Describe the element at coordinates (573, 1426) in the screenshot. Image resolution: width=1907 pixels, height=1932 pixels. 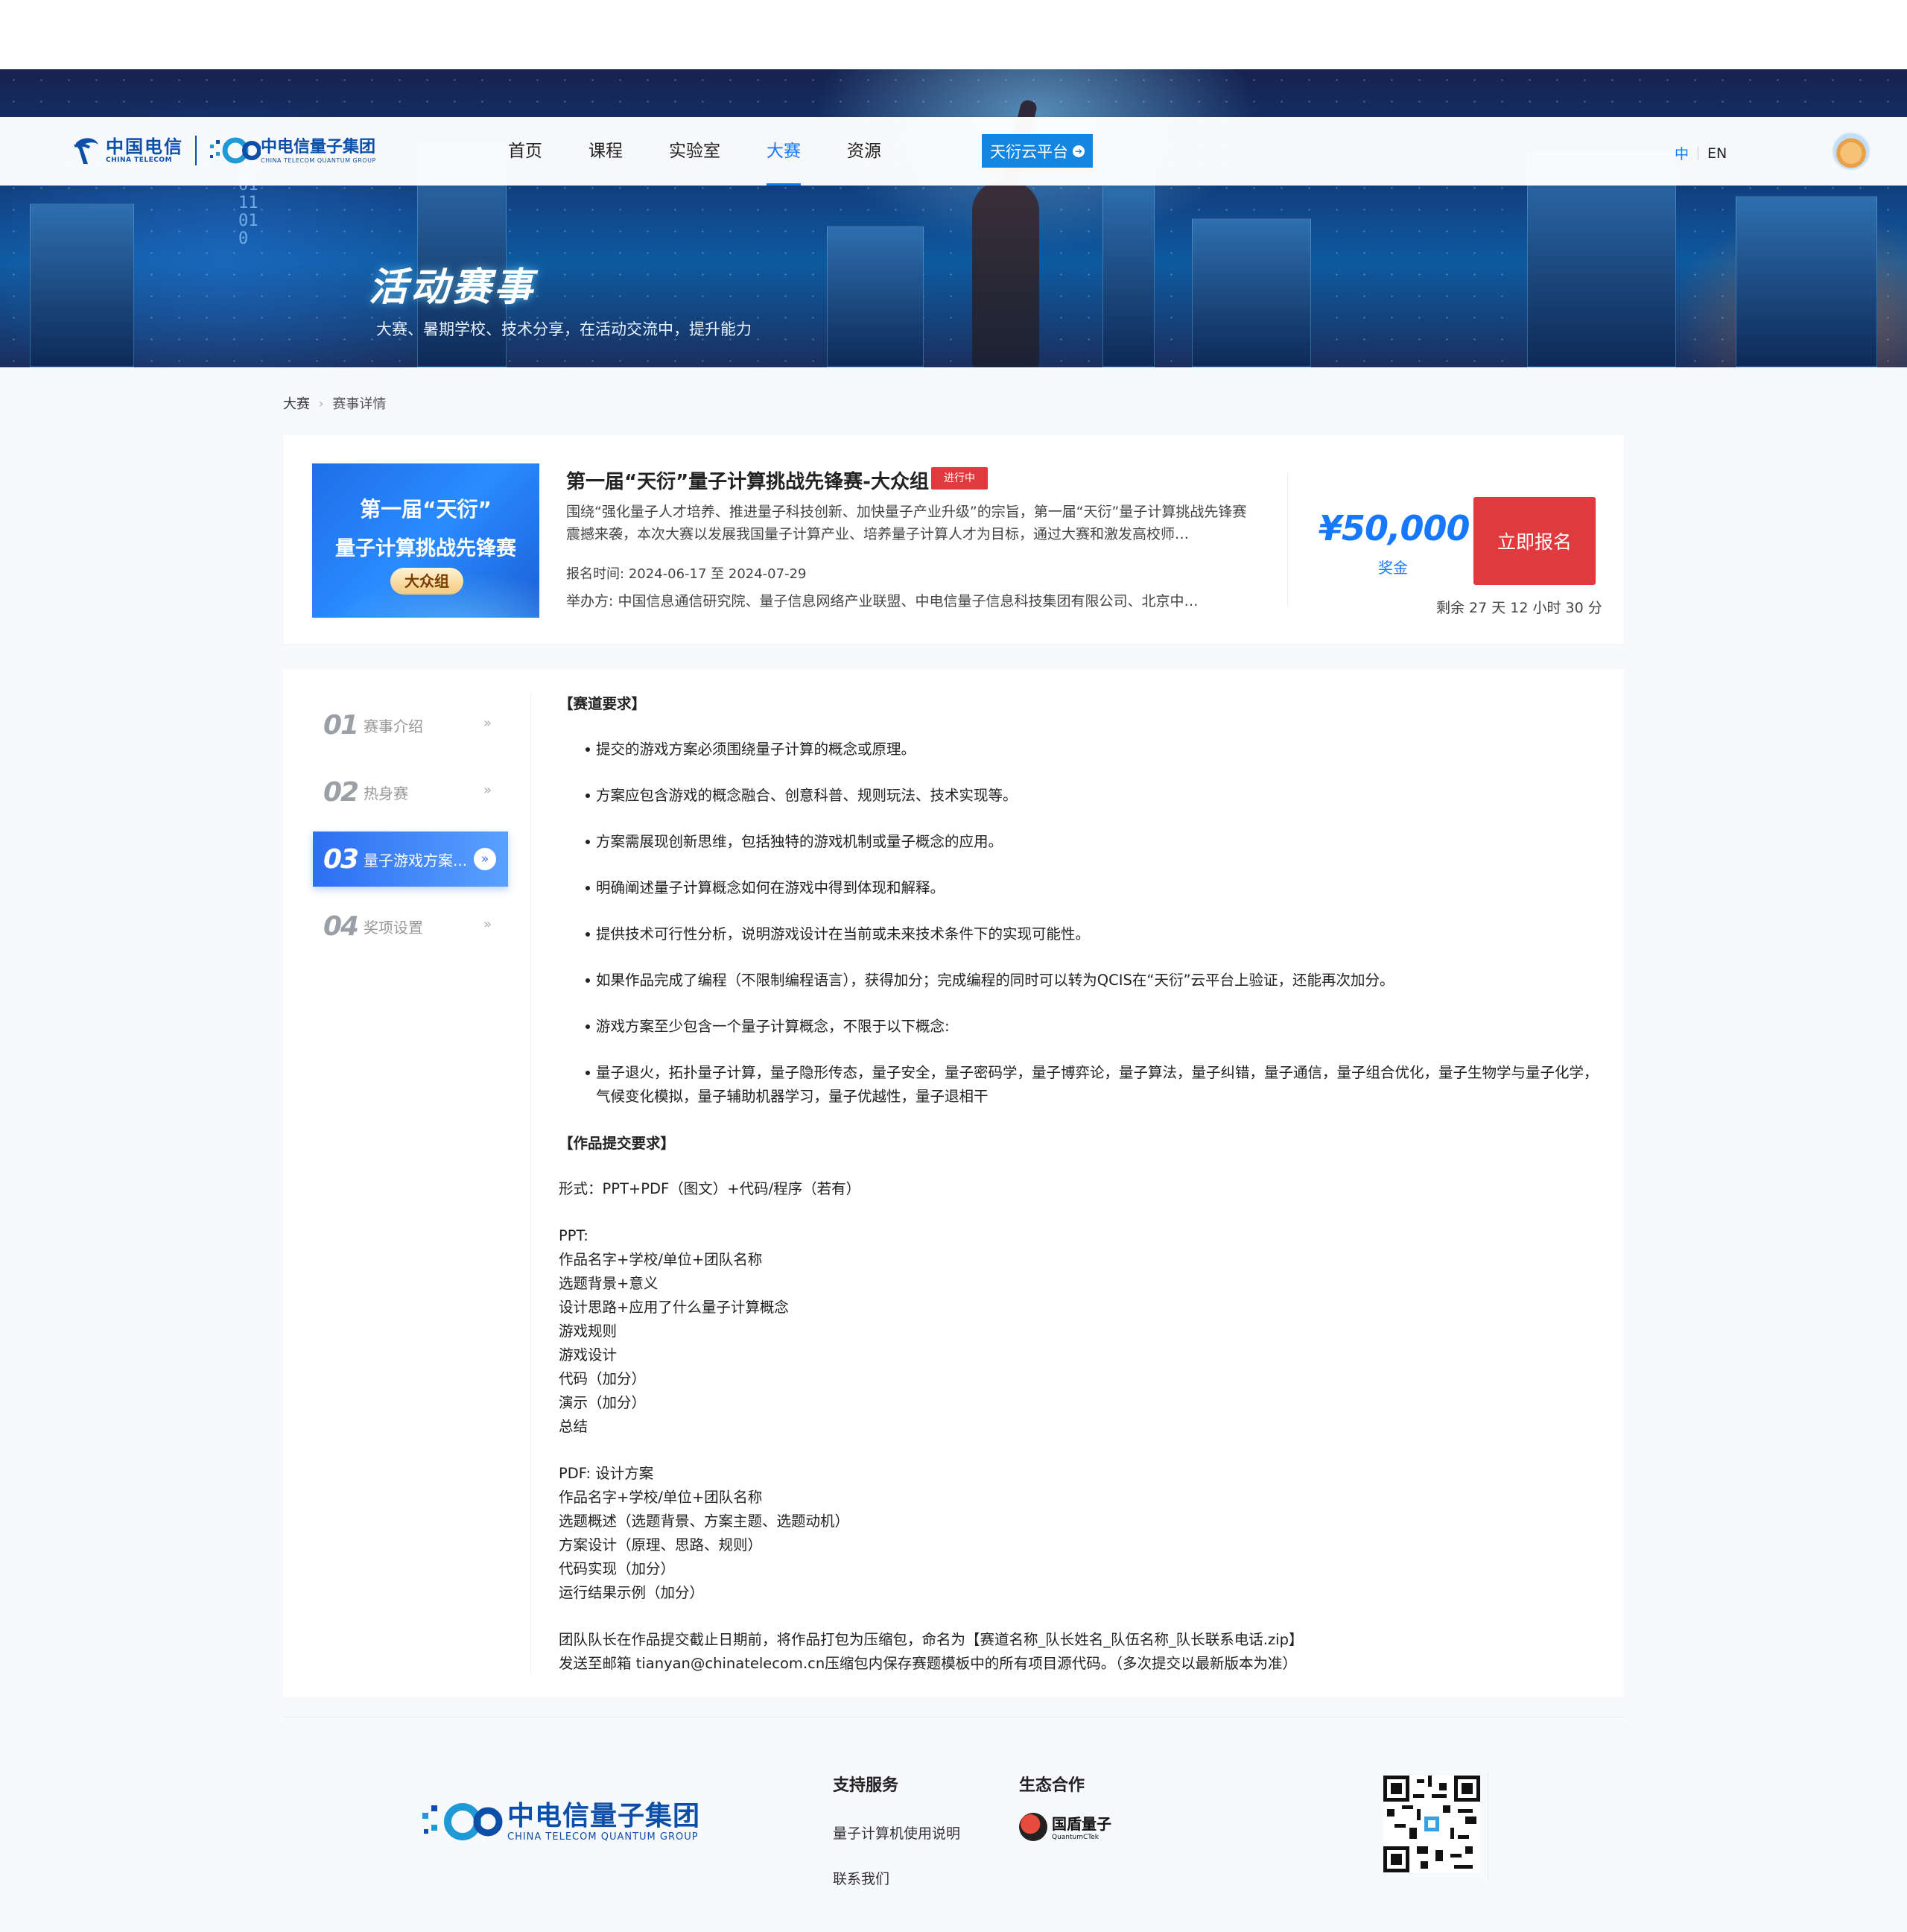
I see `ppt-line: 总结` at that location.